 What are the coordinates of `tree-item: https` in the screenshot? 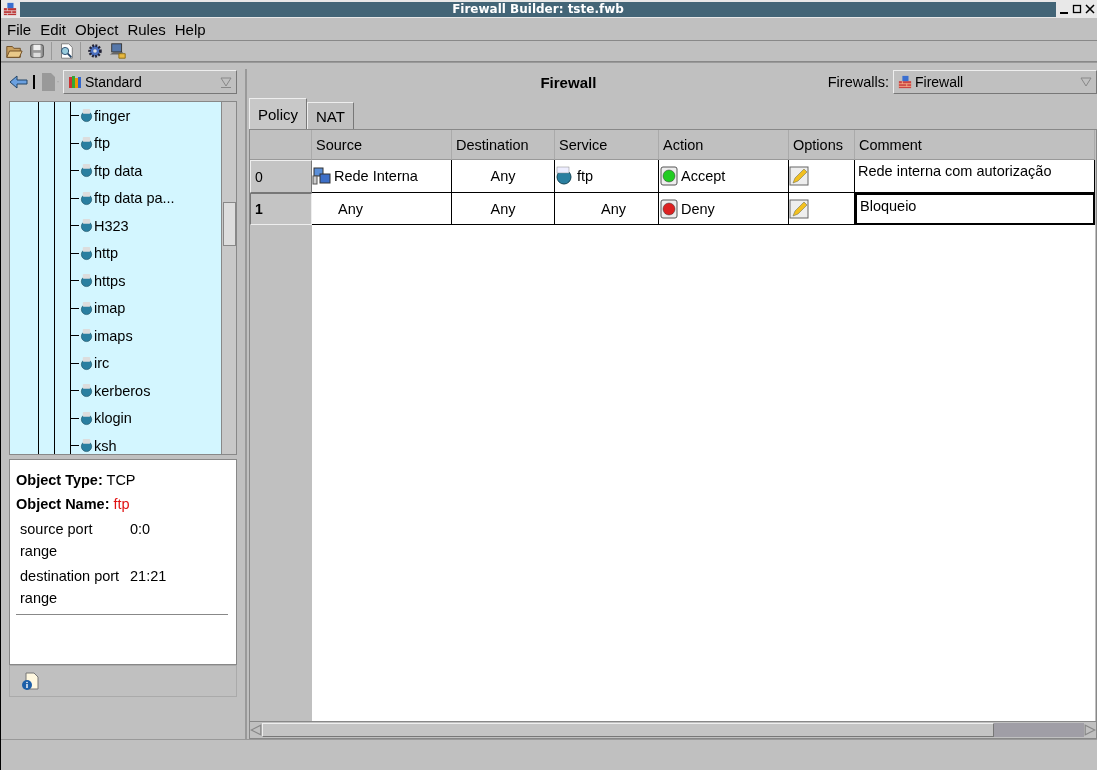 It's located at (146, 281).